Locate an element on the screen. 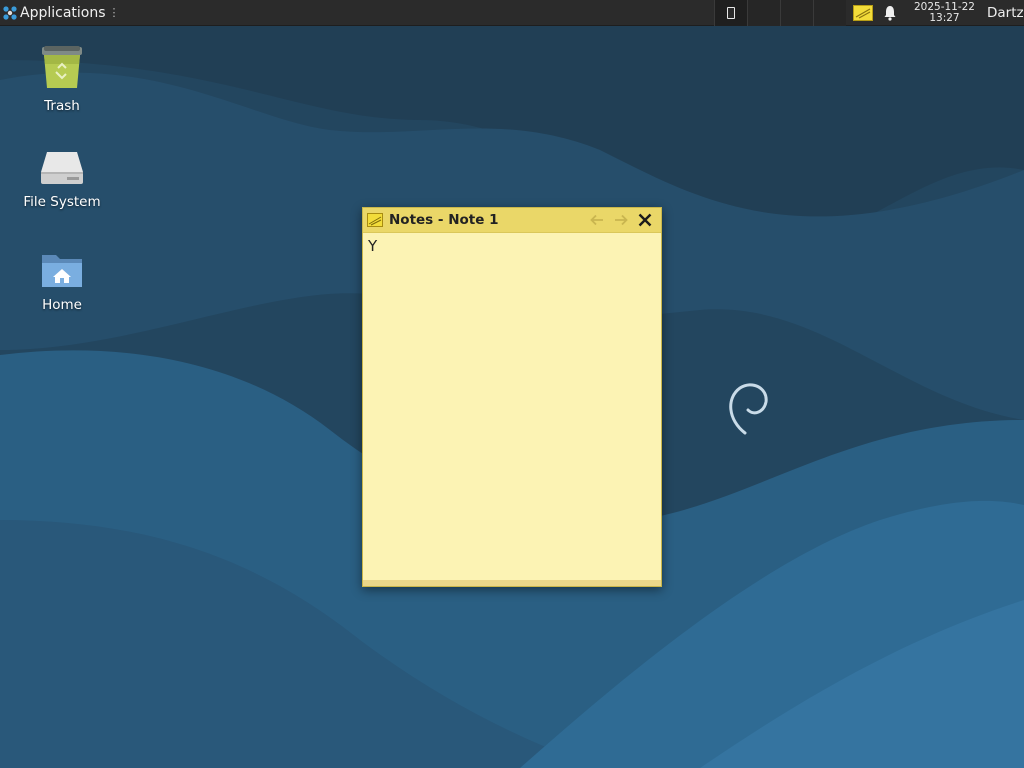  top-panel: Applications ⋮ 2025-11-22 13:27 Dartz is located at coordinates (512, 13).